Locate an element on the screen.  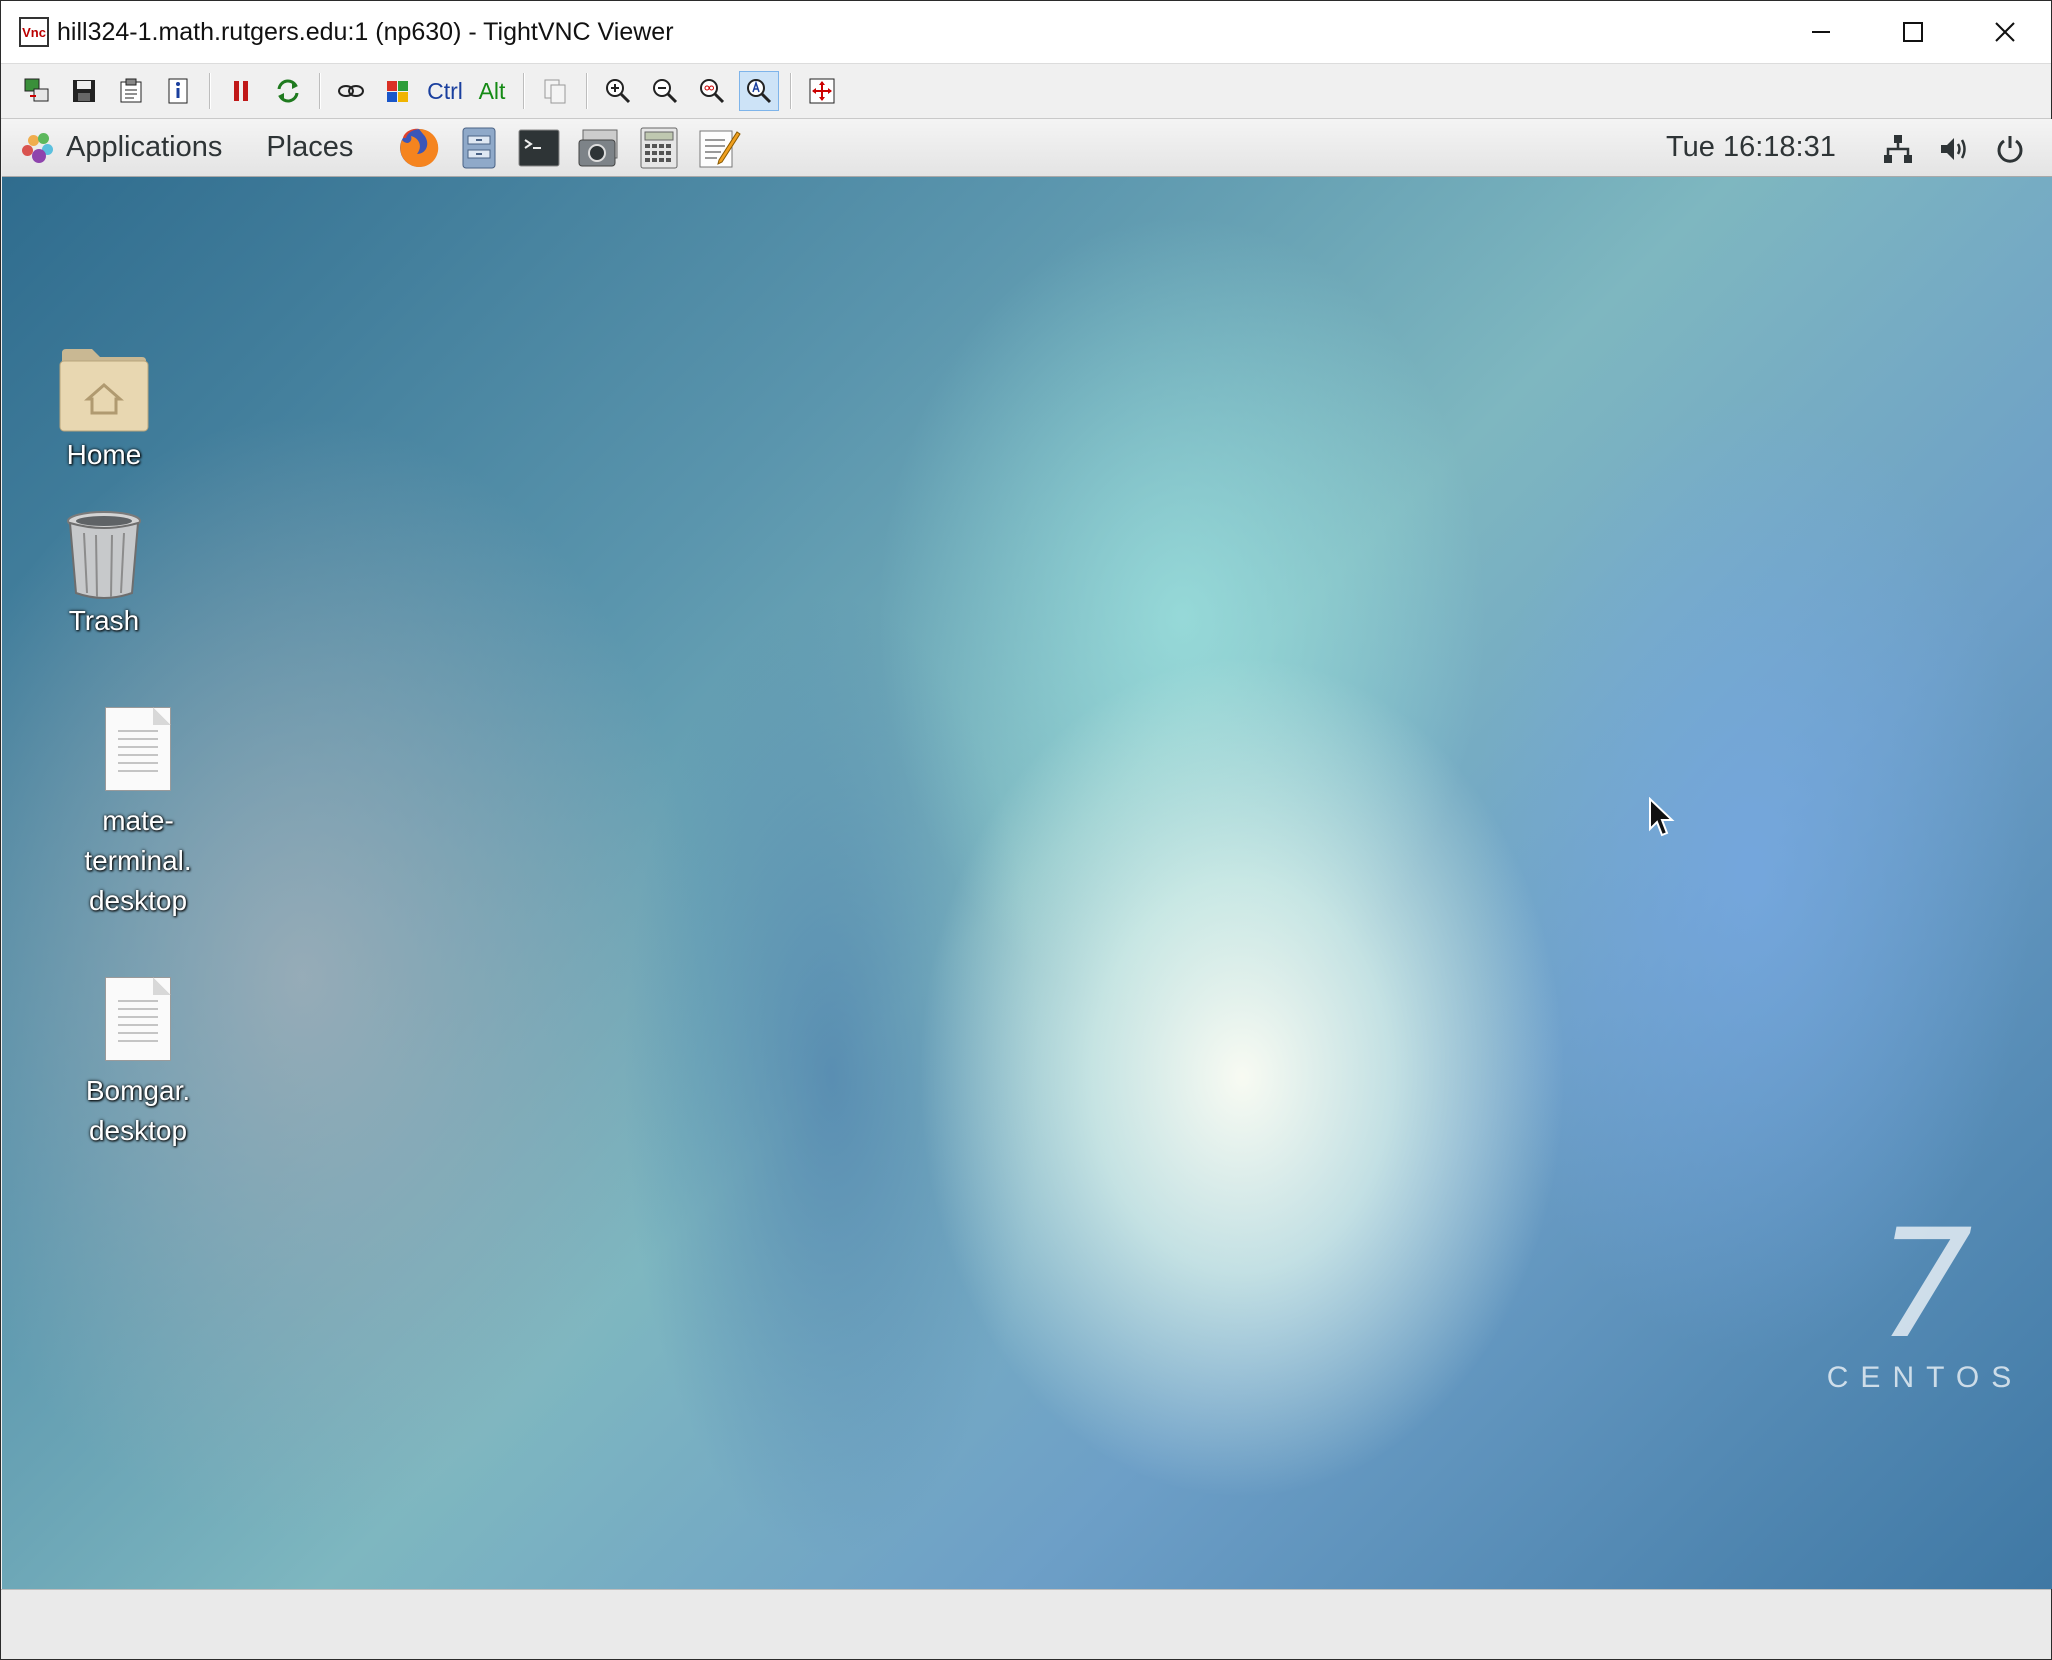
zoom-out-button is located at coordinates (665, 91).